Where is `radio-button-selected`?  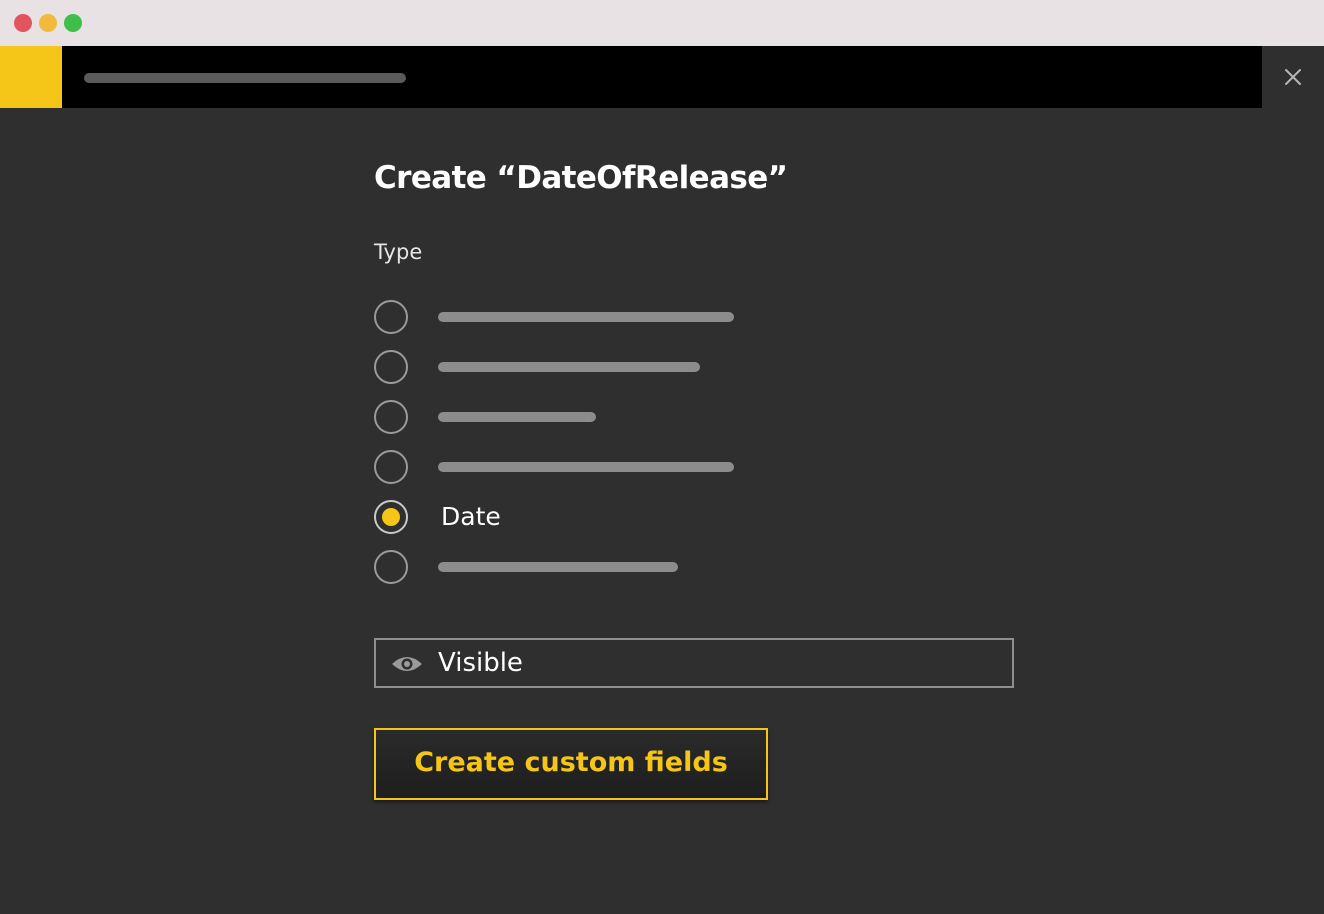 radio-button-selected is located at coordinates (391, 517).